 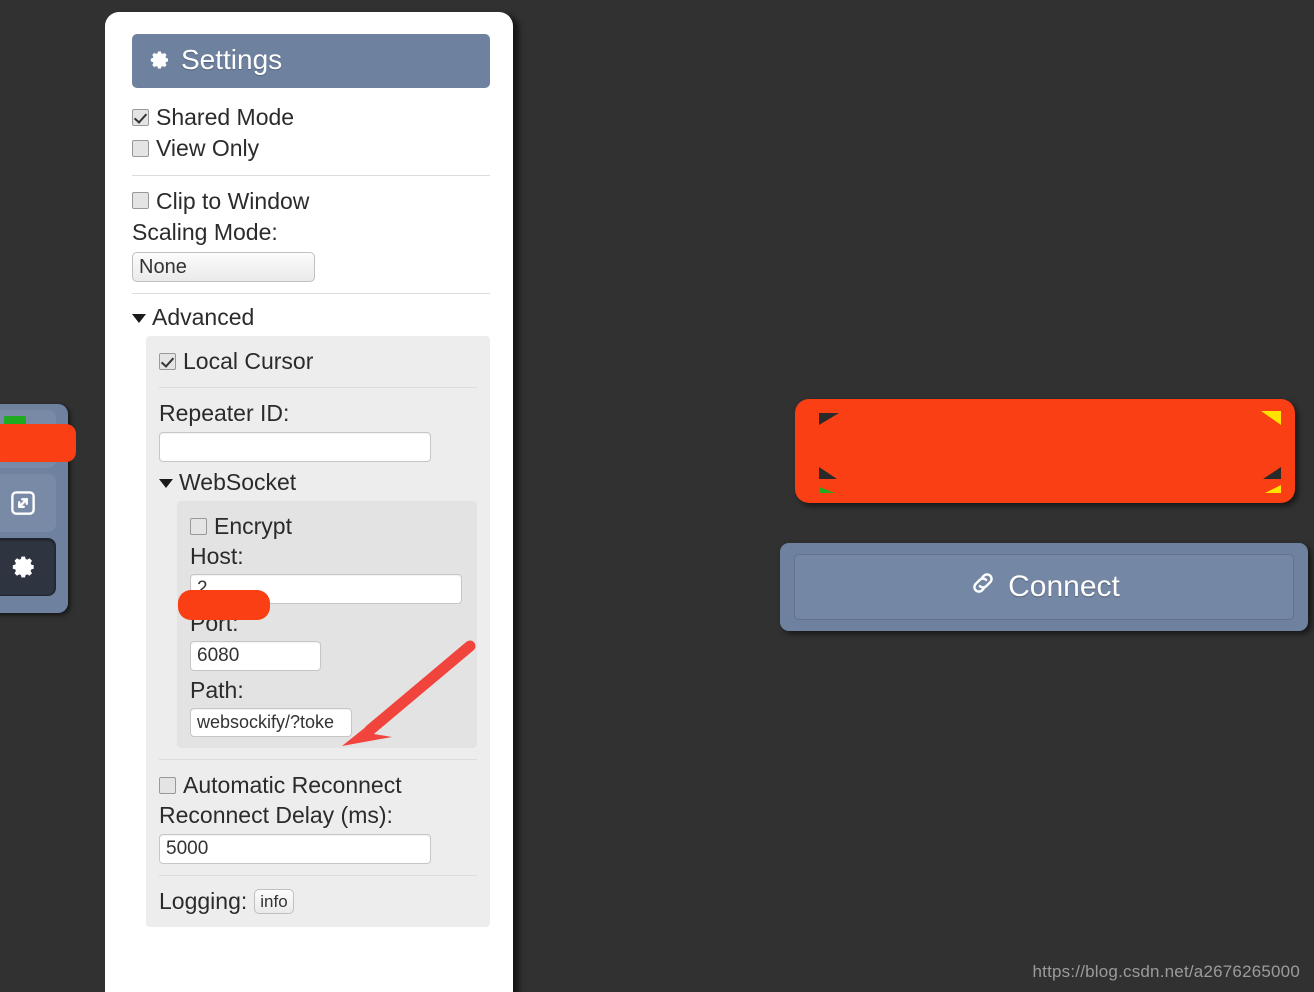 I want to click on option-clip-to-window: Clip to Window, so click(x=311, y=201).